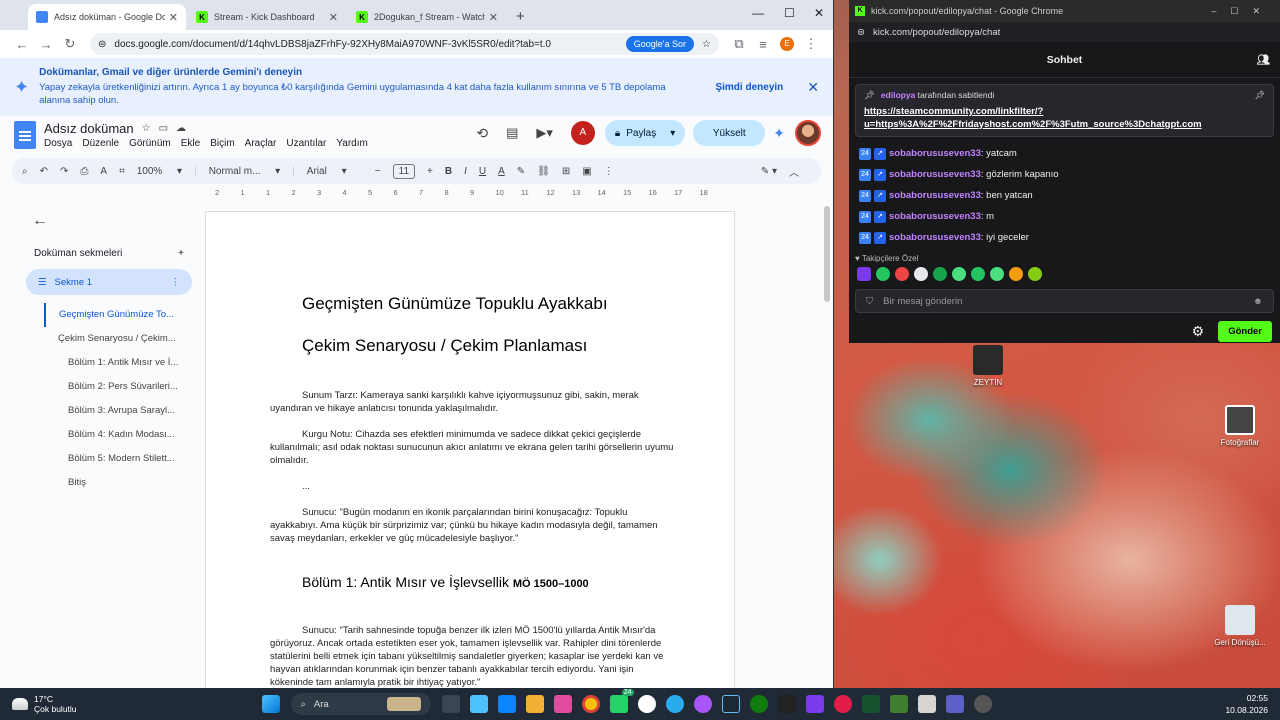 The height and width of the screenshot is (720, 1280). What do you see at coordinates (89, 128) in the screenshot?
I see `doc-title: Adsız doküman` at bounding box center [89, 128].